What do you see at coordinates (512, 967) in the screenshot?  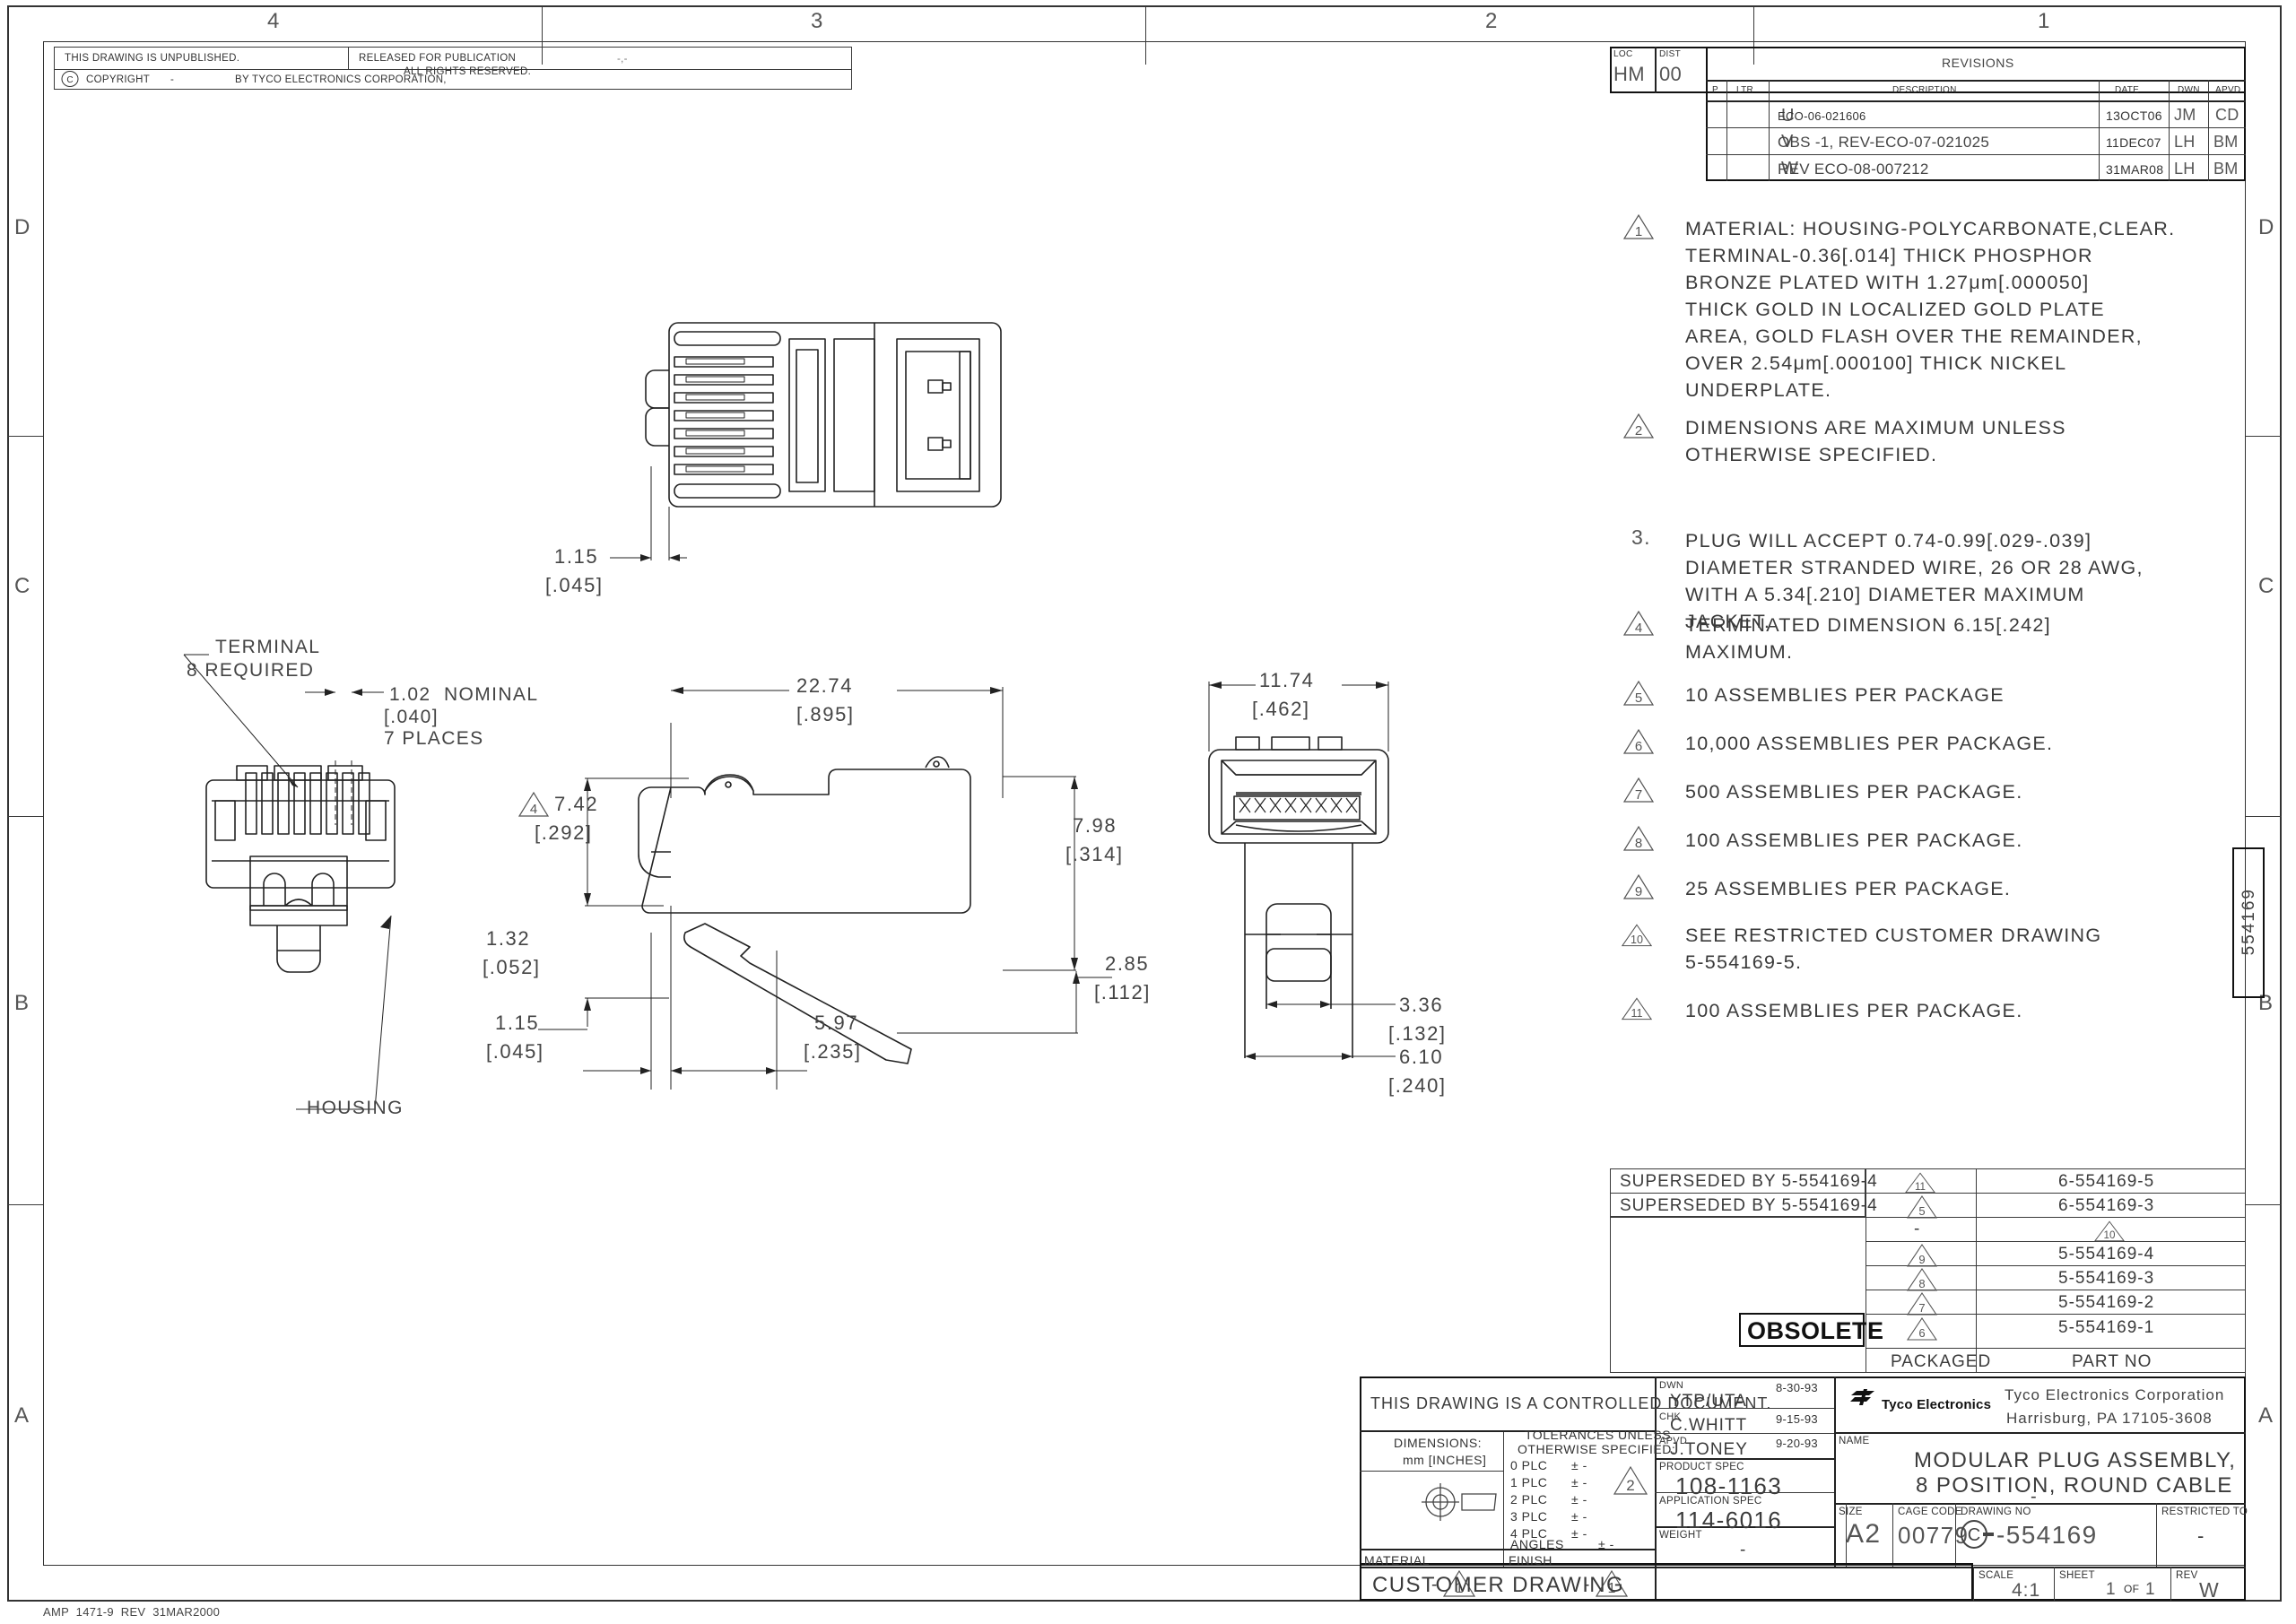 I see `side-d1-in: [.052]` at bounding box center [512, 967].